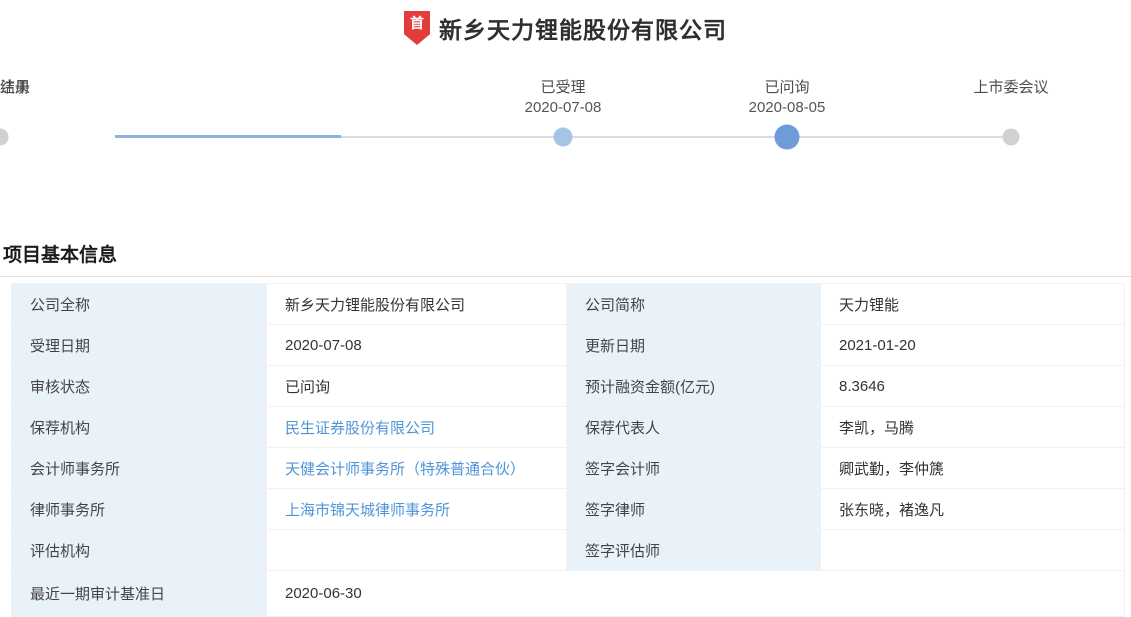 This screenshot has height=617, width=1131. I want to click on field-label-signing-valuator: 签字评估师, so click(693, 550).